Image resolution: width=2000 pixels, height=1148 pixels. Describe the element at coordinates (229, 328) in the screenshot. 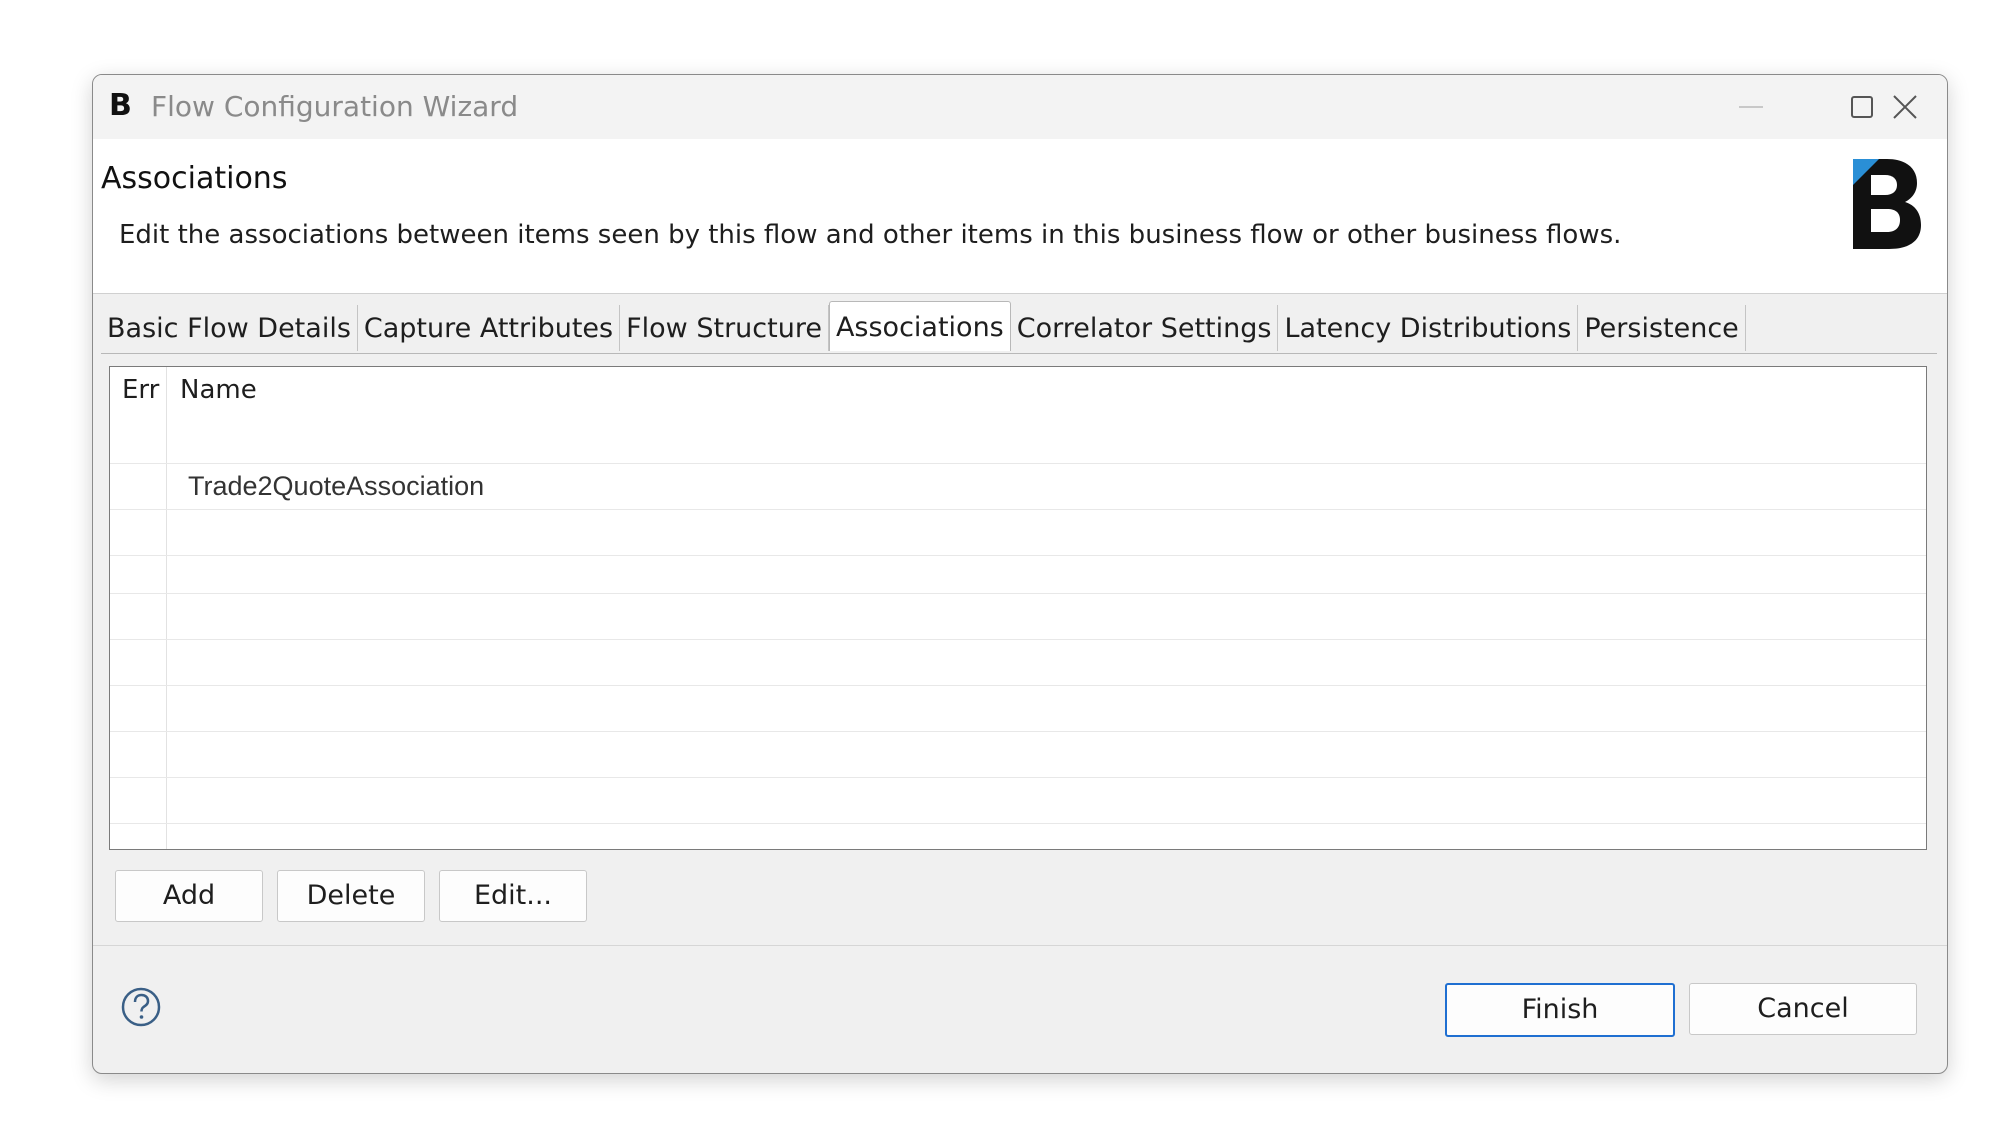

I see `tab-basic-flow-details: Basic Flow Details` at that location.